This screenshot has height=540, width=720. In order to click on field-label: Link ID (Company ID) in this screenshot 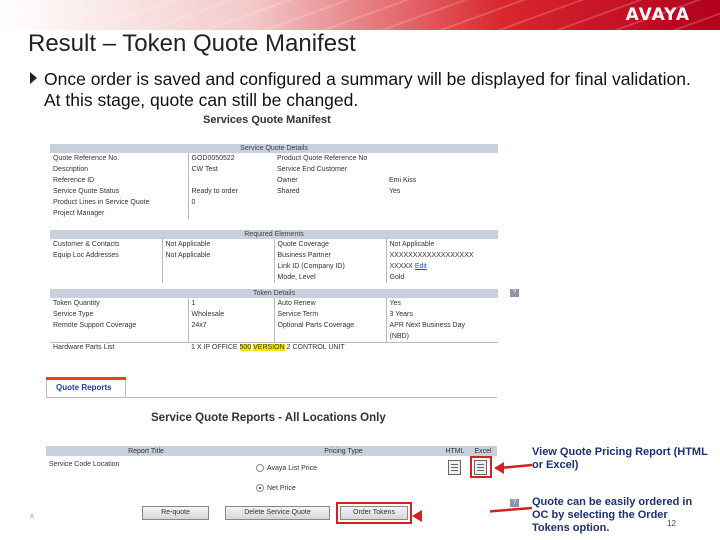, I will do `click(329, 266)`.